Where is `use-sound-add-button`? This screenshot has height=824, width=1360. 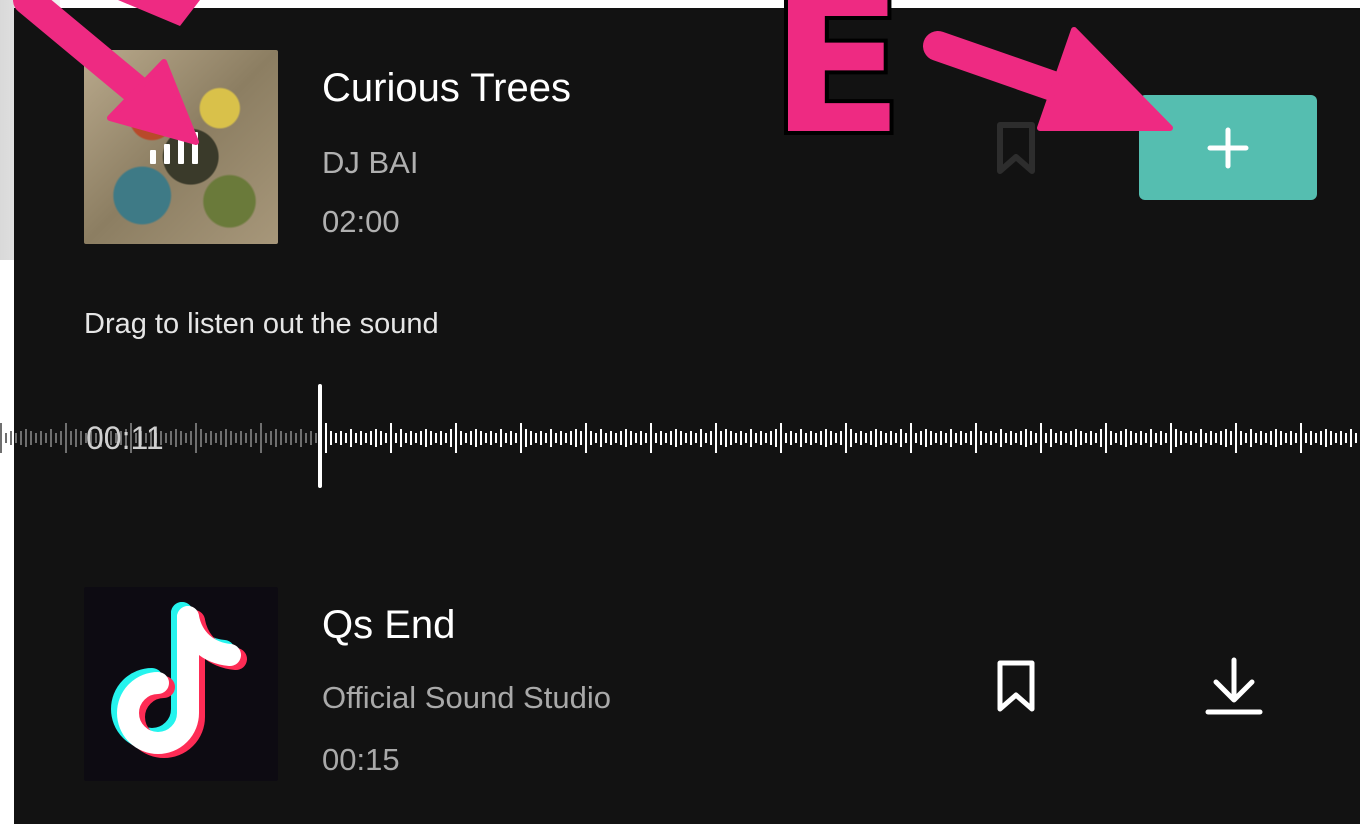 use-sound-add-button is located at coordinates (1228, 147).